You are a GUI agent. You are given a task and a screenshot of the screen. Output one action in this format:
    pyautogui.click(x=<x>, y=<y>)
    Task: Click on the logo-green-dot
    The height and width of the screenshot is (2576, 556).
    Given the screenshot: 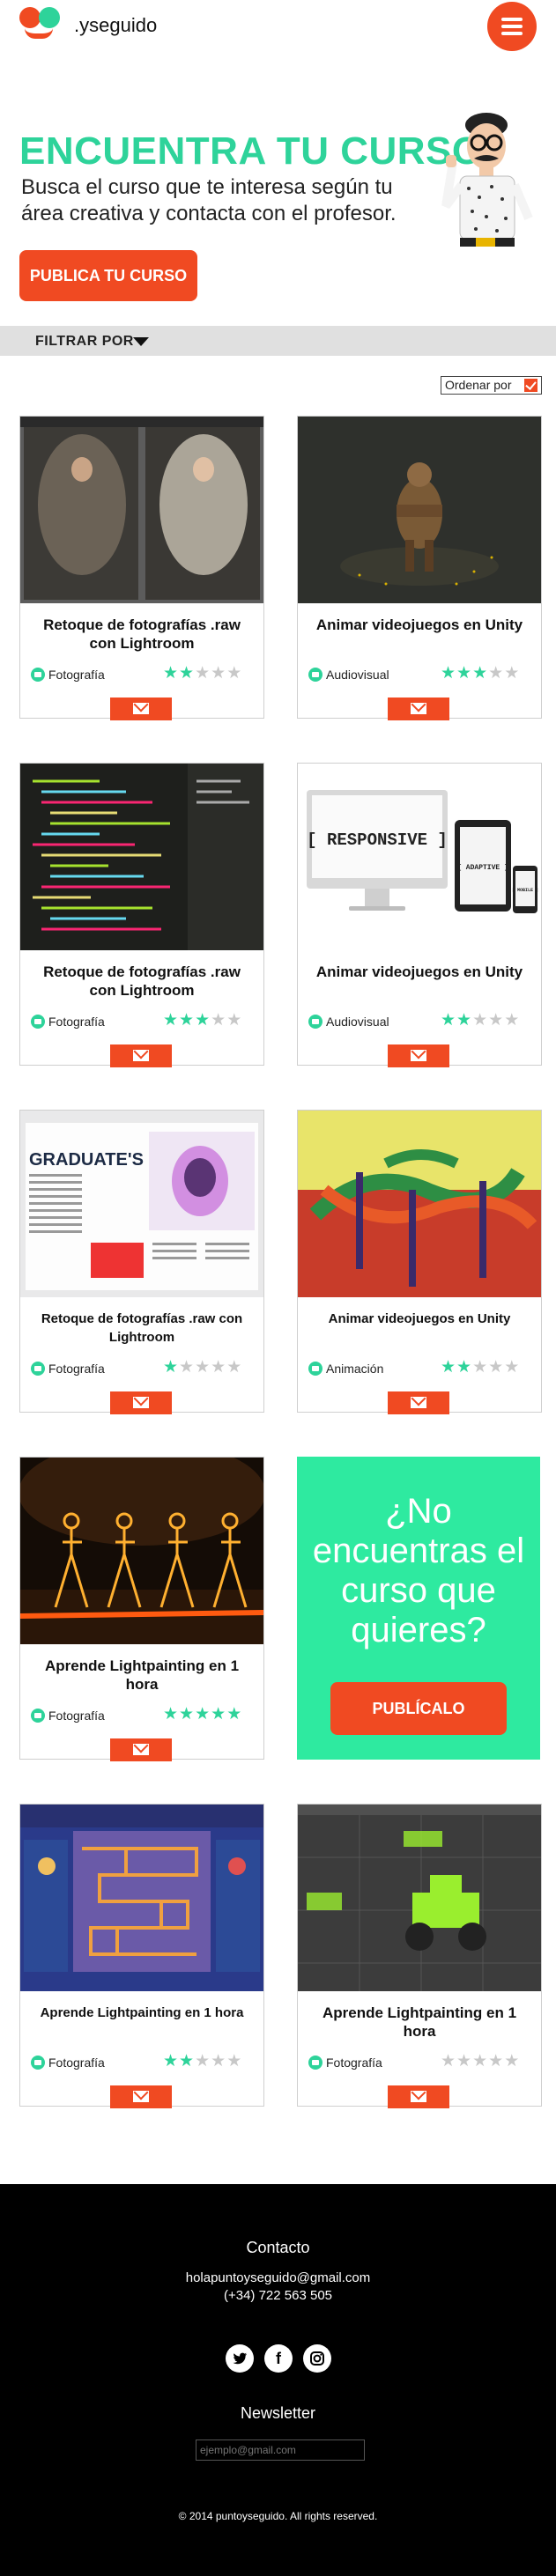 What is the action you would take?
    pyautogui.click(x=49, y=17)
    